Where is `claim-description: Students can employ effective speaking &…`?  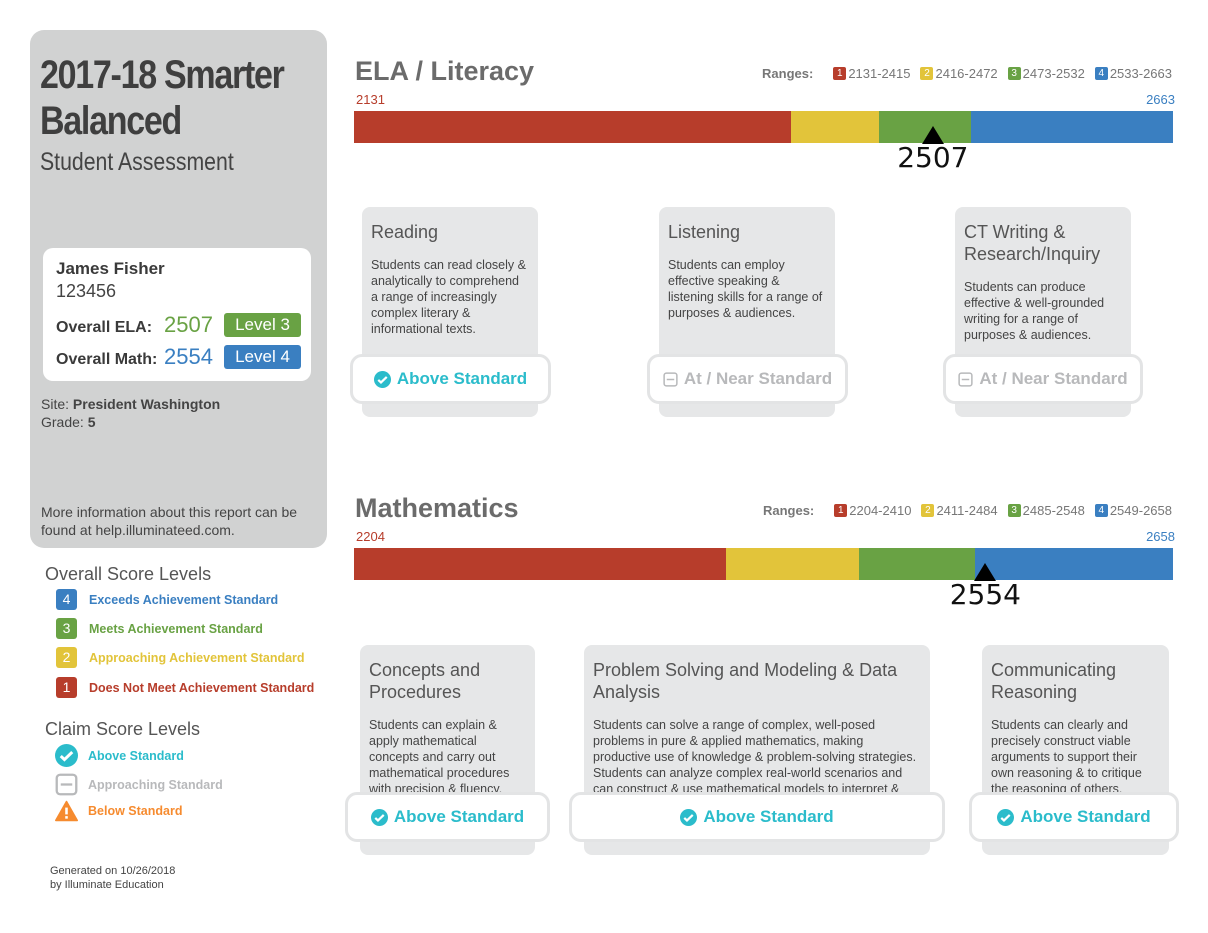
claim-description: Students can employ effective speaking &… is located at coordinates (745, 289).